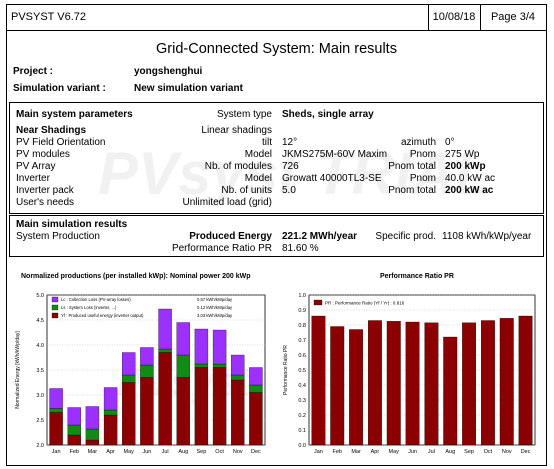 The height and width of the screenshot is (469, 554). I want to click on system-production-label: System Production, so click(58, 236).